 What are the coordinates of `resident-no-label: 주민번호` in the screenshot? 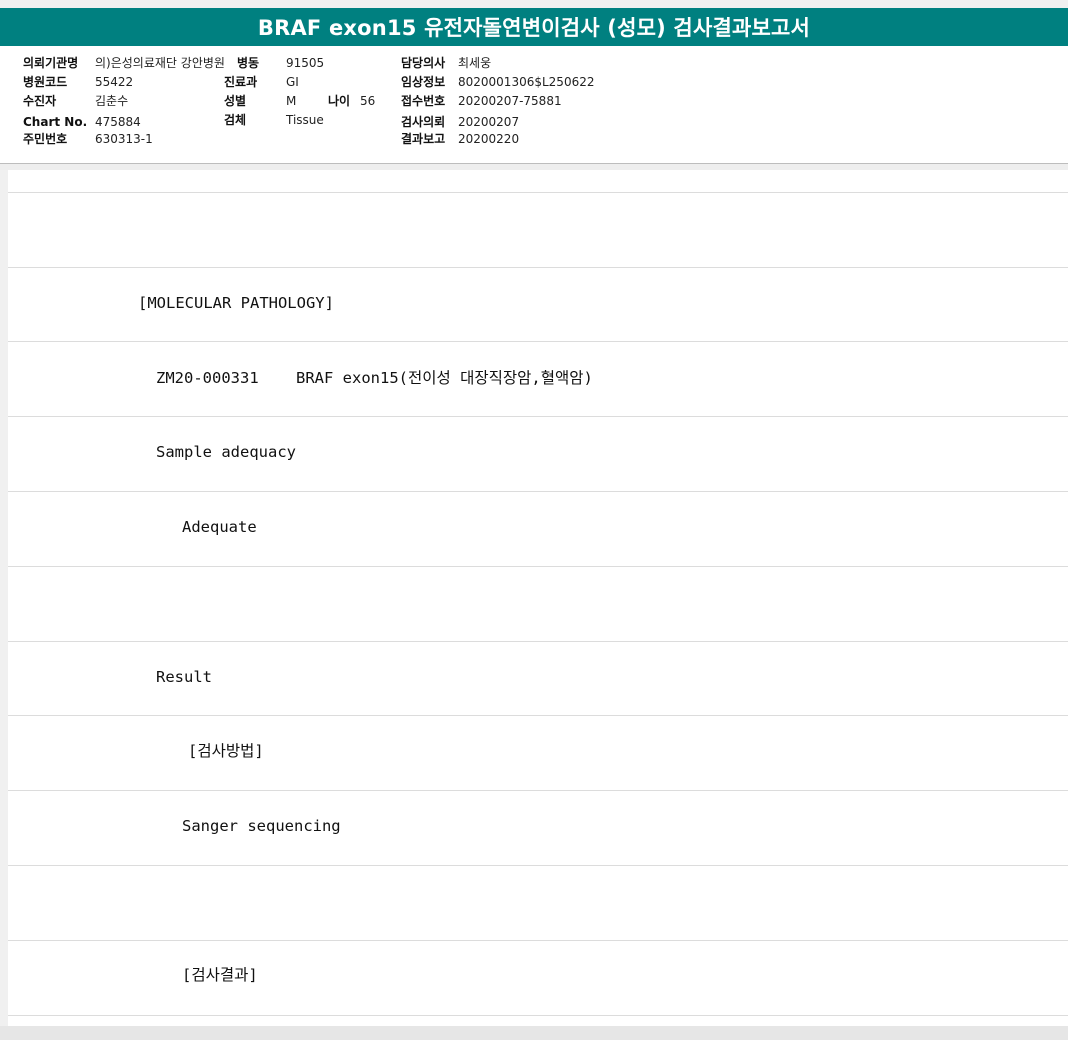 It's located at (45, 139).